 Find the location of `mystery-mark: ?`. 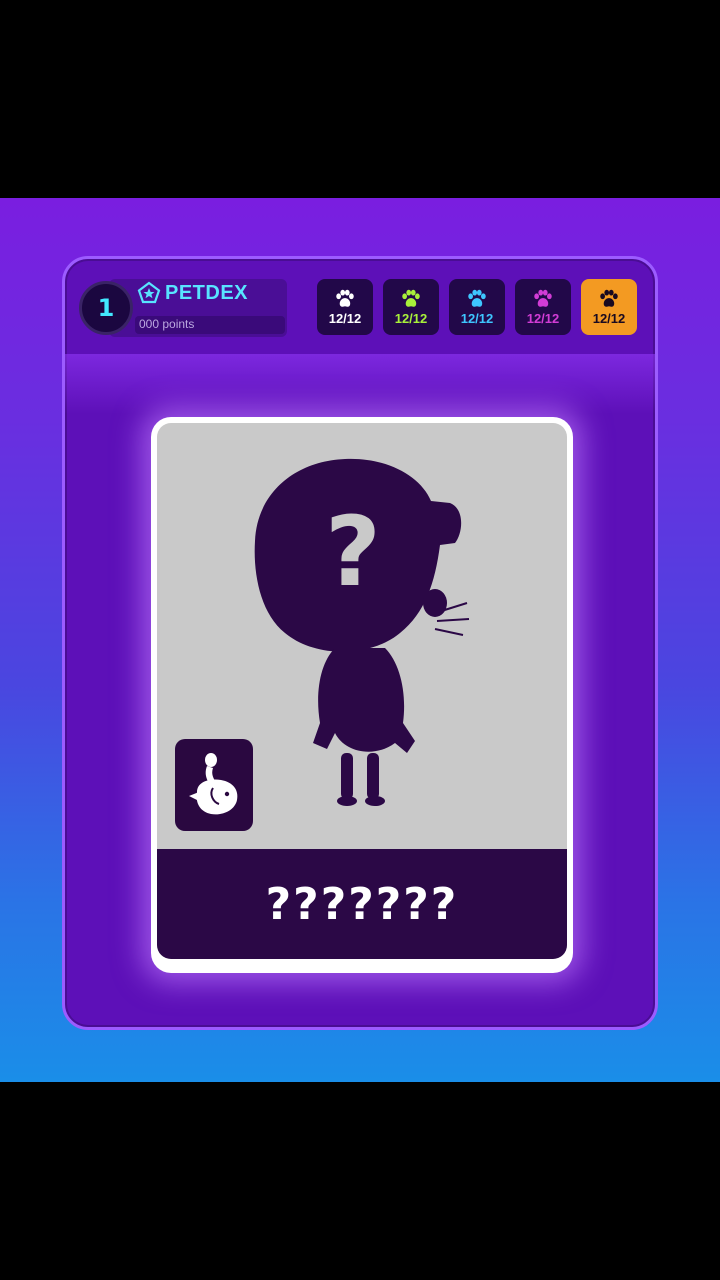

mystery-mark: ? is located at coordinates (353, 552).